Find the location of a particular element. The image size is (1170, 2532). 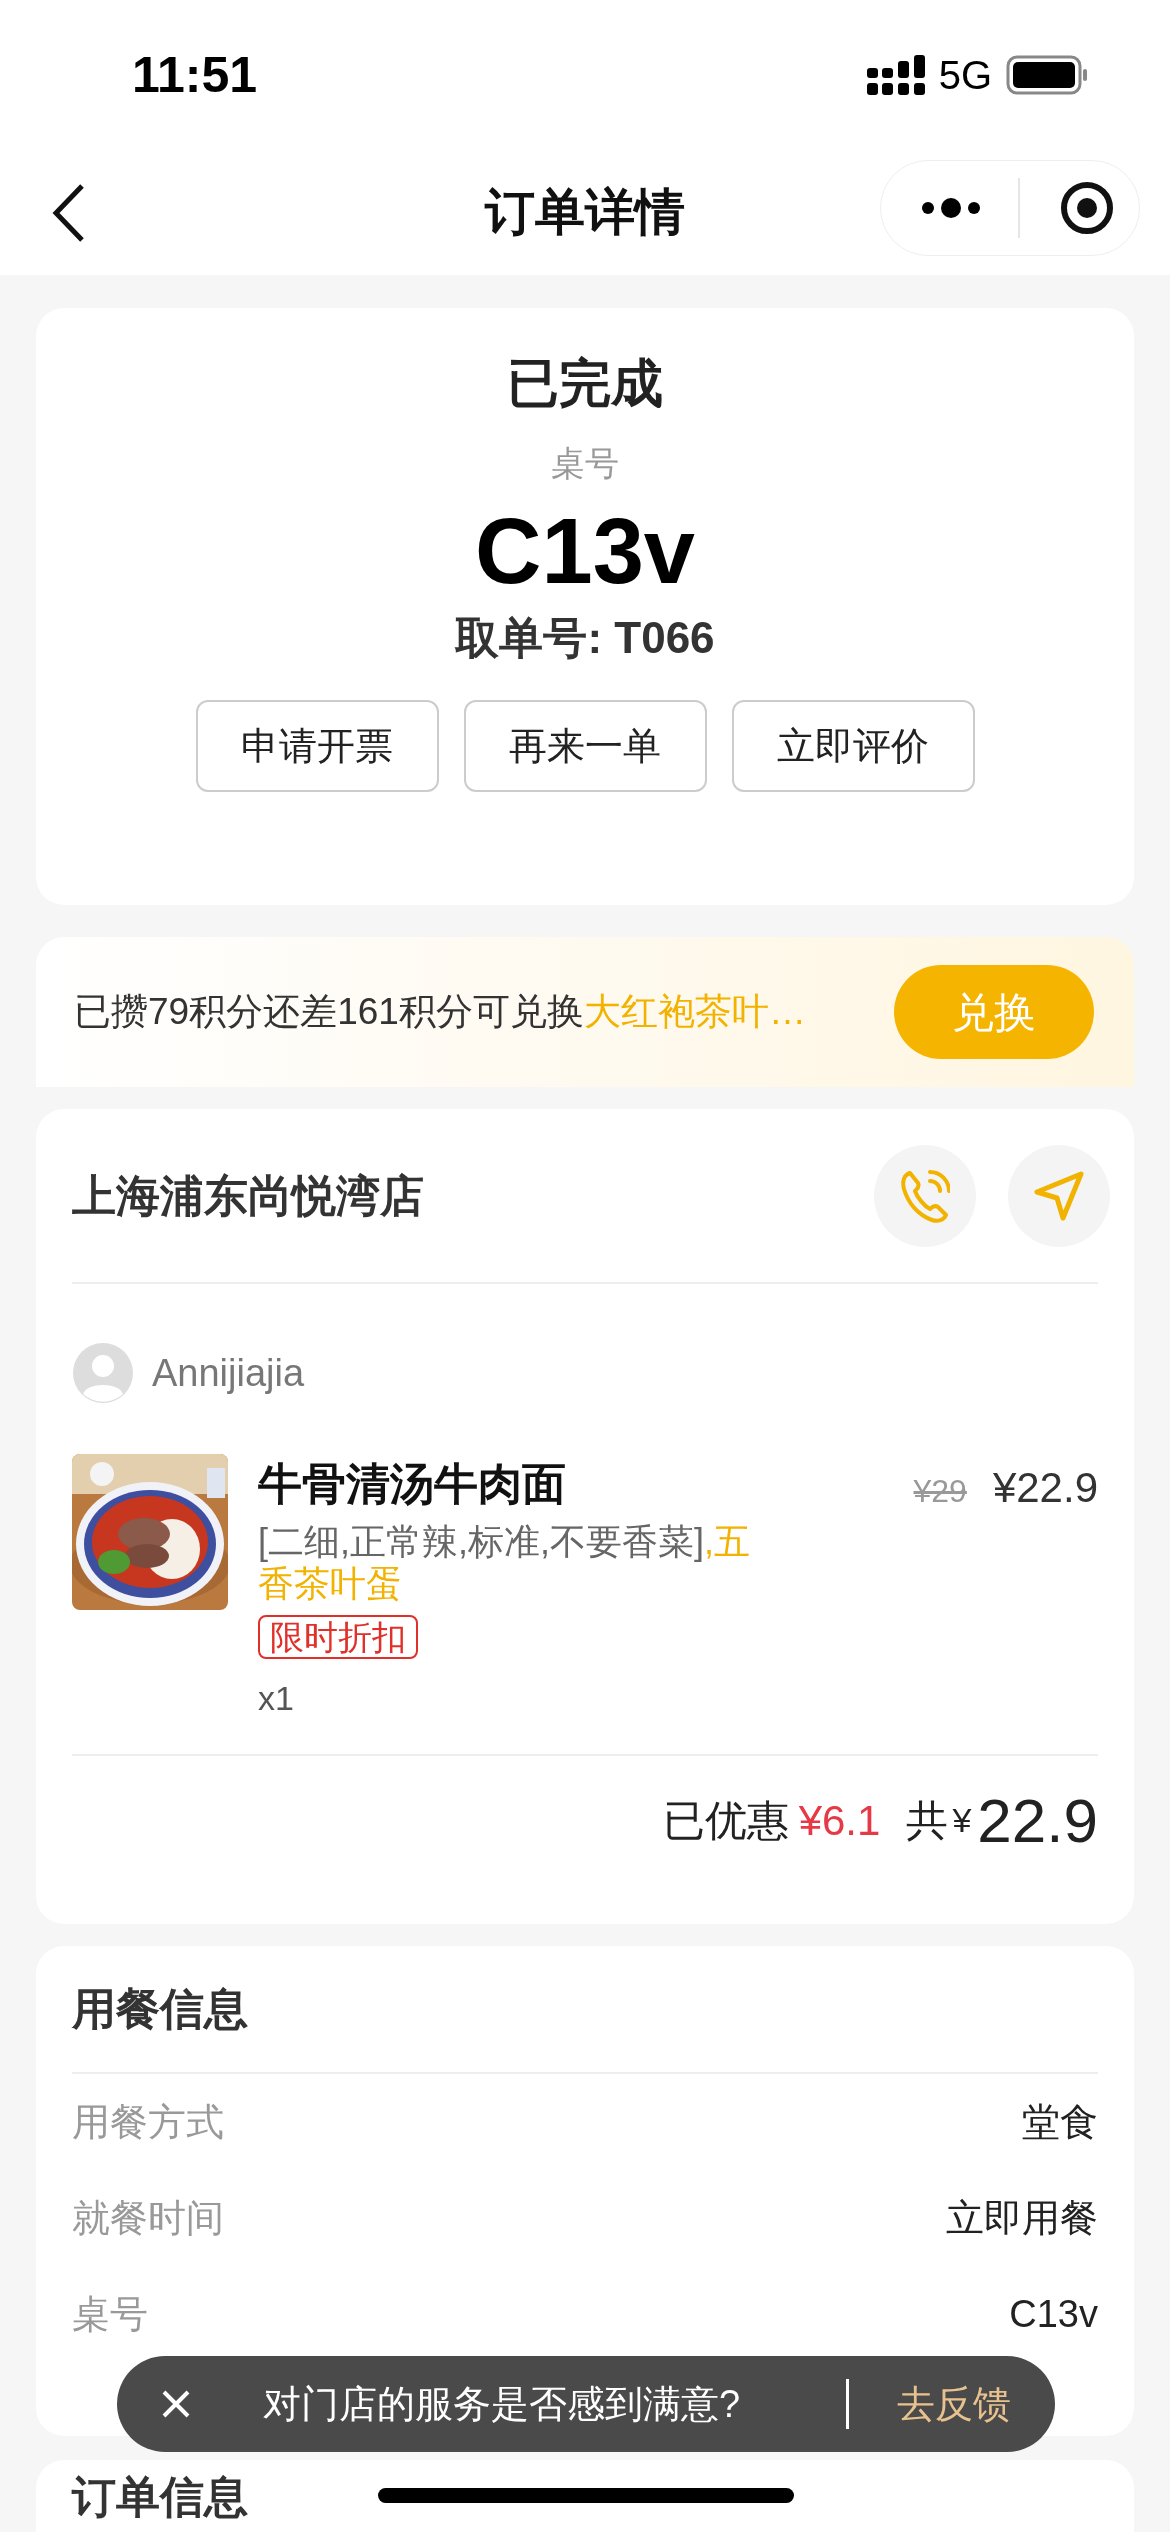

order-action-button: 立即评价 is located at coordinates (853, 746).